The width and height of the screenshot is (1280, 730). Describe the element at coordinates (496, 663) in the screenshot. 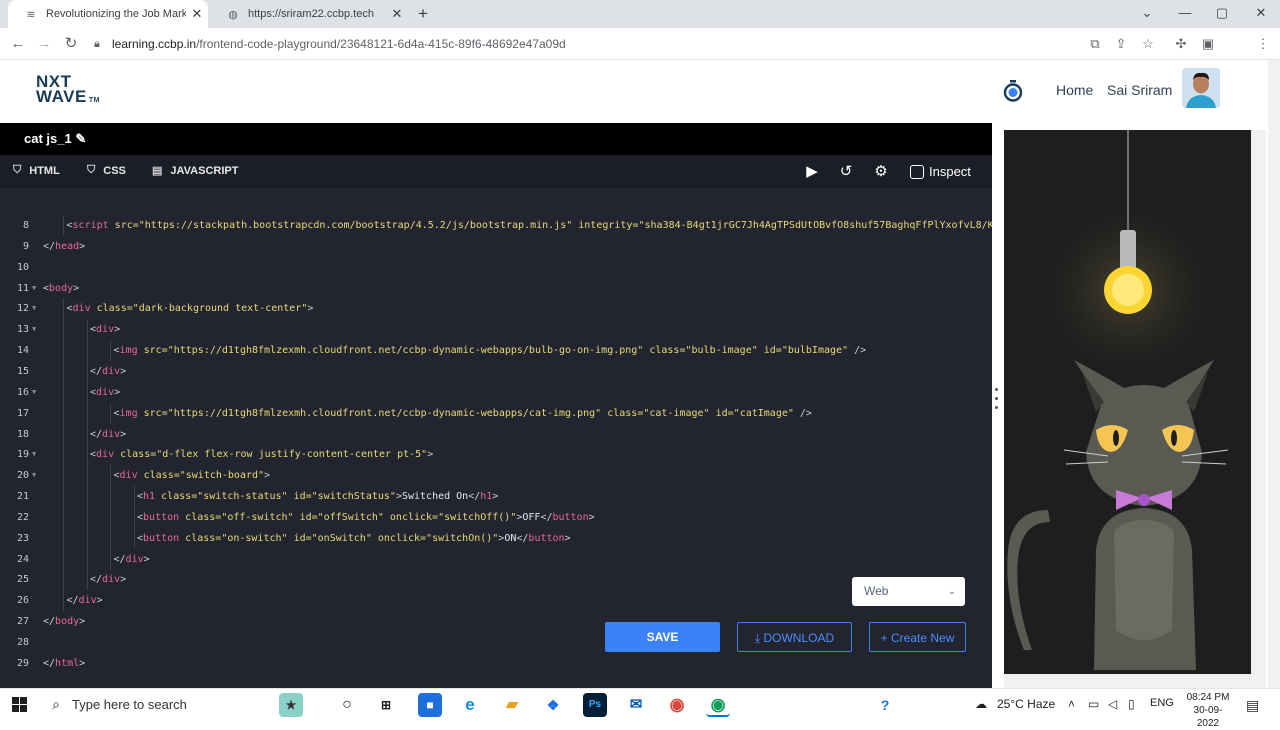

I see `code-line: 29 </html>` at that location.